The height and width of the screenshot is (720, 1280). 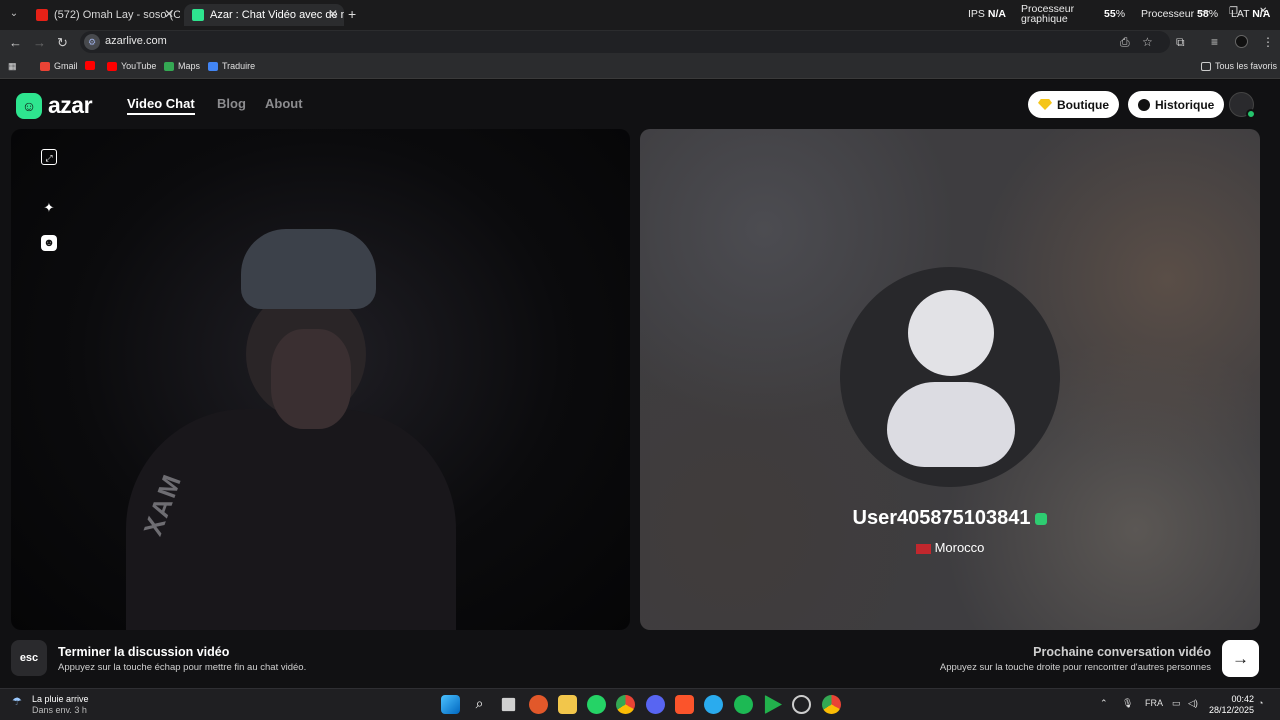 What do you see at coordinates (291, 519) in the screenshot?
I see `person-body` at bounding box center [291, 519].